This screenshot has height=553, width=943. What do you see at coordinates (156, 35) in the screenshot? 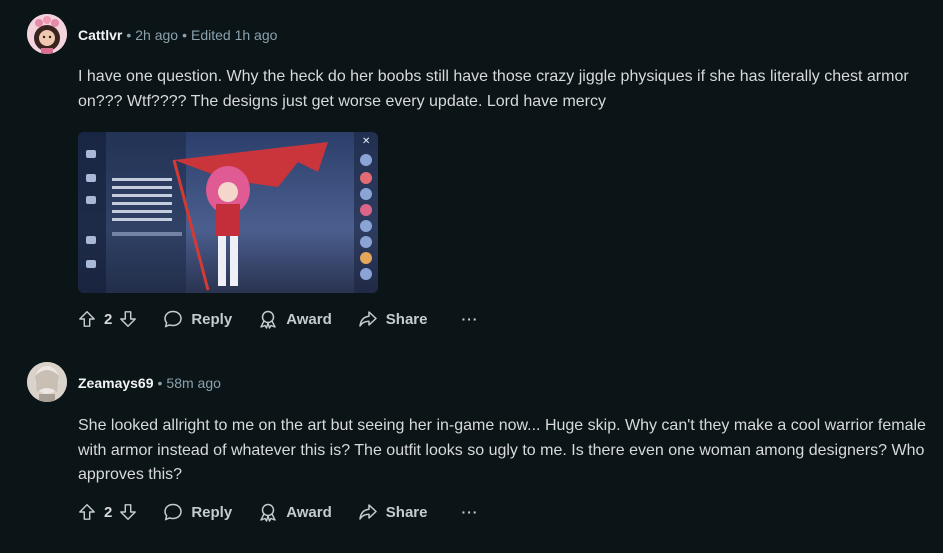
I see `timestamp: 2h ago` at bounding box center [156, 35].